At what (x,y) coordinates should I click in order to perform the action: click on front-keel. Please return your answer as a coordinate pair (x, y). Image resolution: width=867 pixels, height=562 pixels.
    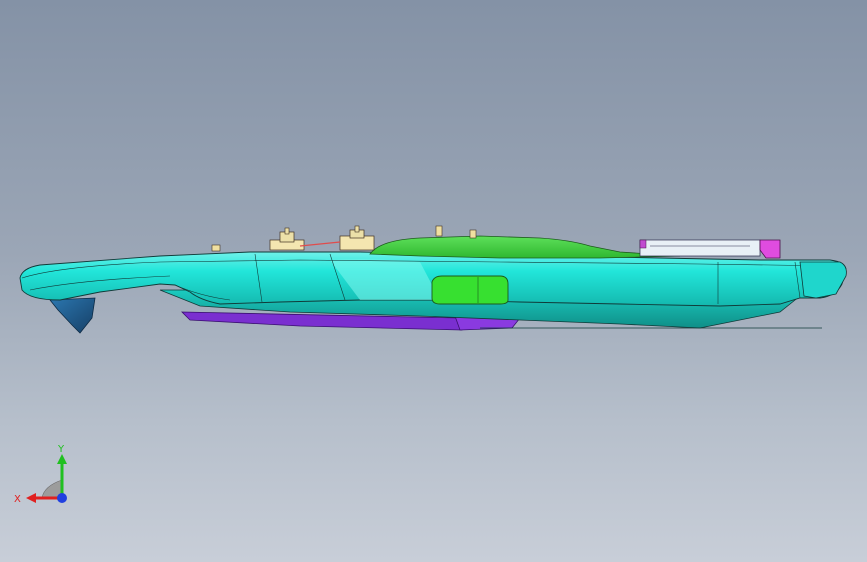
    Looking at the image, I should click on (72, 315).